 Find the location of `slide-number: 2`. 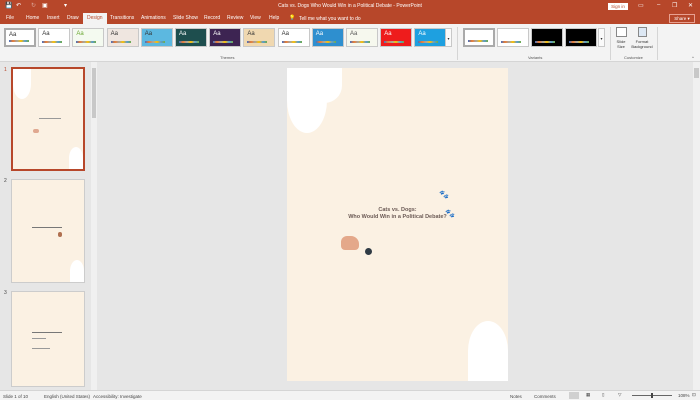

slide-number: 2 is located at coordinates (5, 181).